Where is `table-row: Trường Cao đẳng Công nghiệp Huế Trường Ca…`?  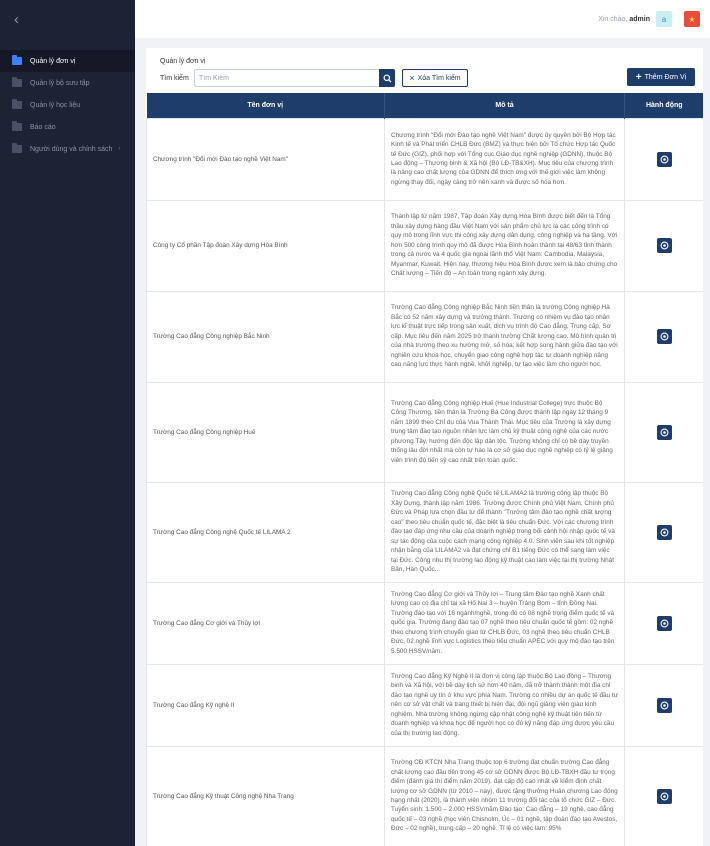 table-row: Trường Cao đẳng Công nghiệp Huế Trường Ca… is located at coordinates (424, 432).